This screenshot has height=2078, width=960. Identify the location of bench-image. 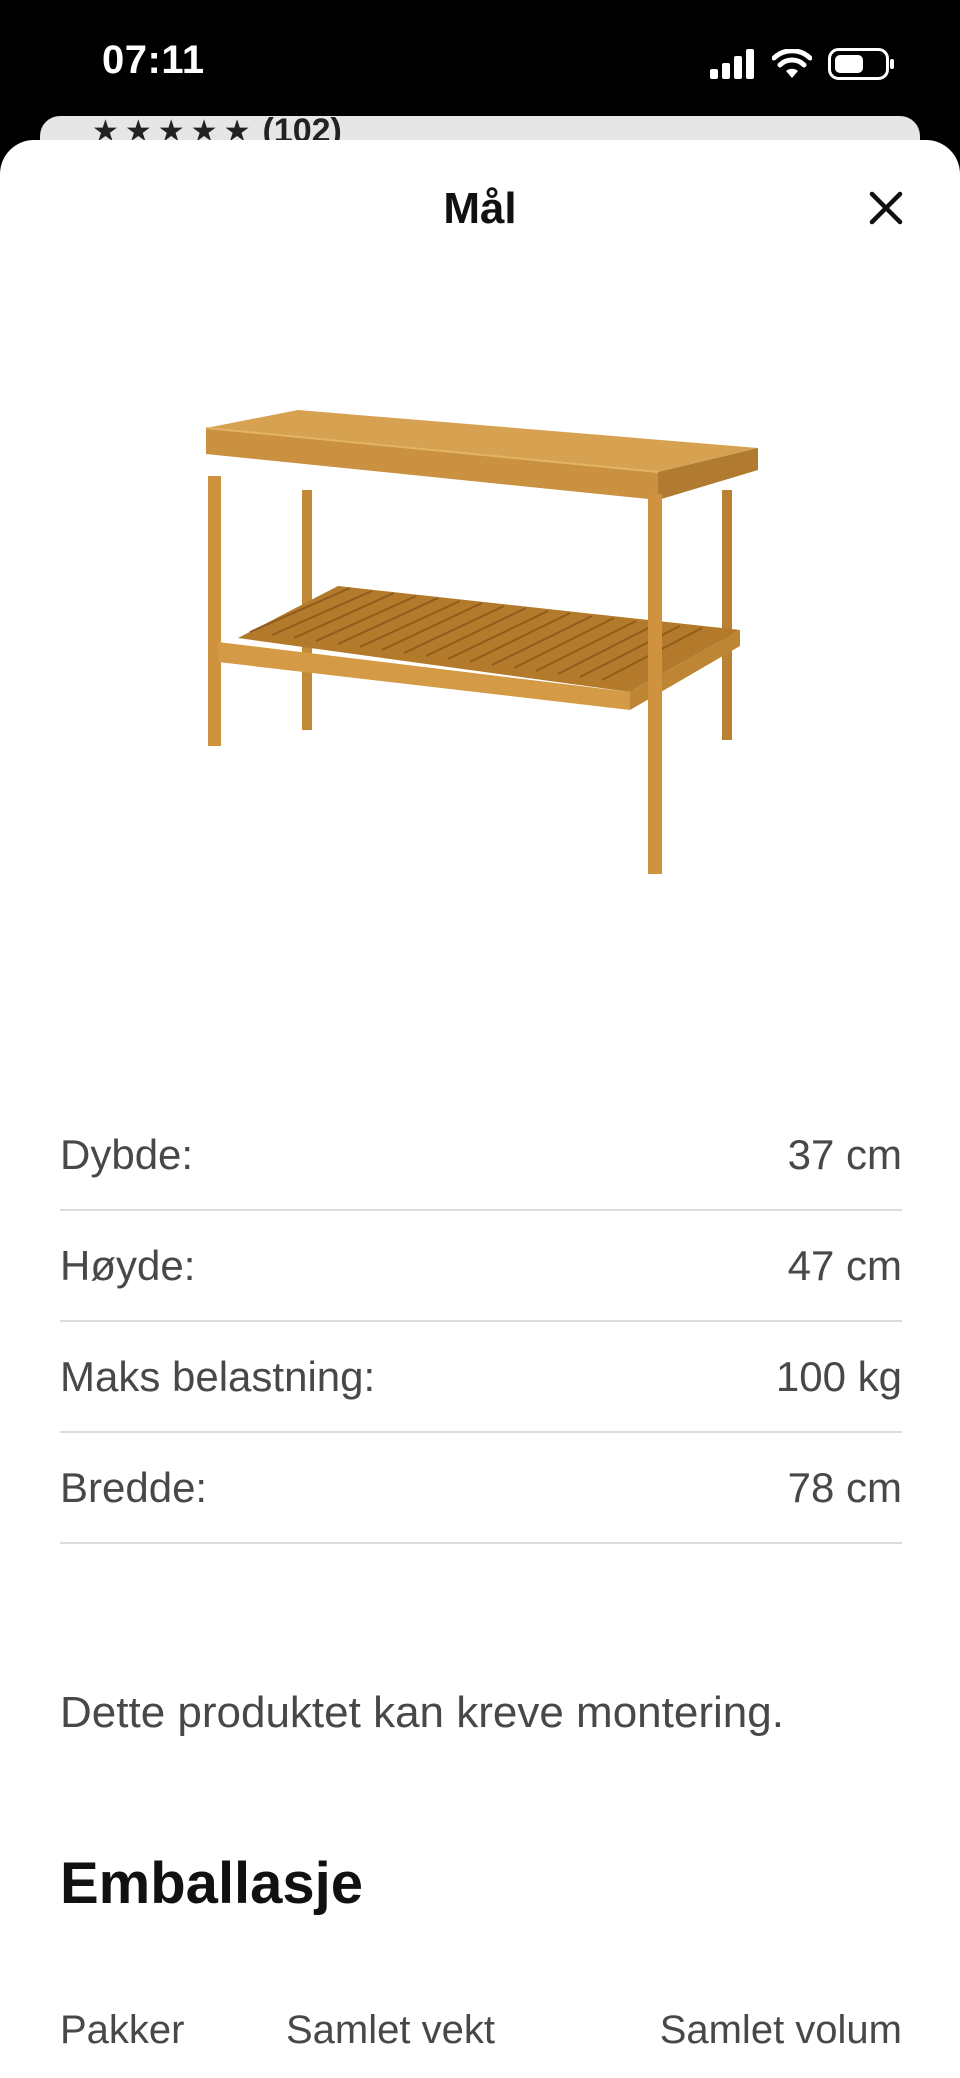
(481, 642).